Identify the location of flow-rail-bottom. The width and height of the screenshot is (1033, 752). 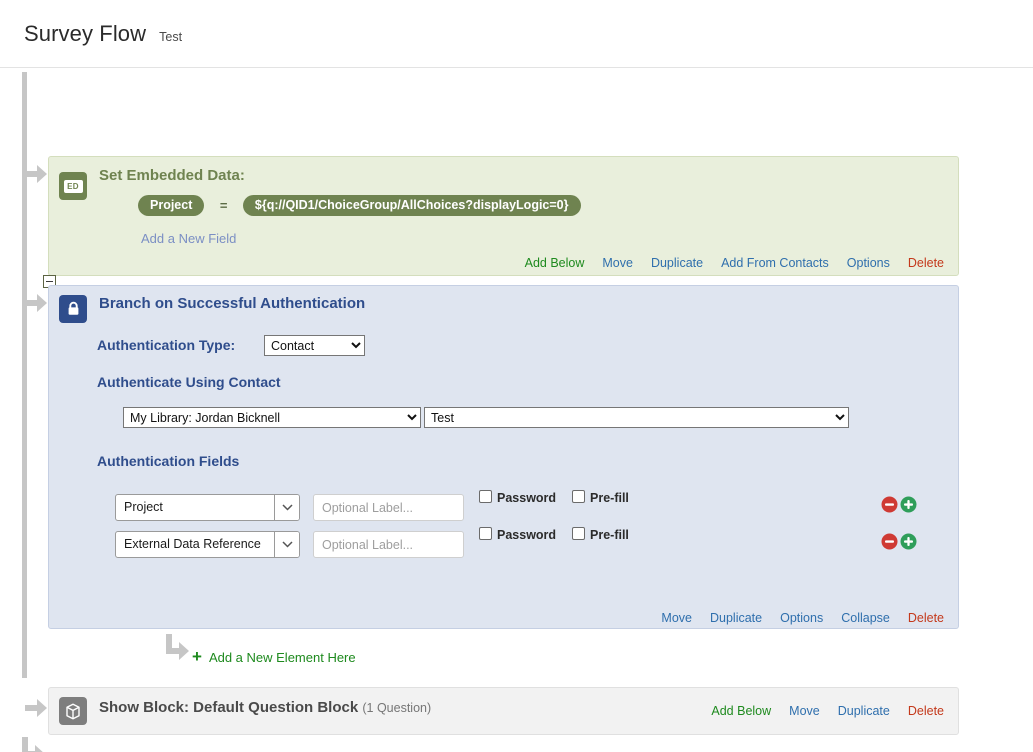
(24, 478).